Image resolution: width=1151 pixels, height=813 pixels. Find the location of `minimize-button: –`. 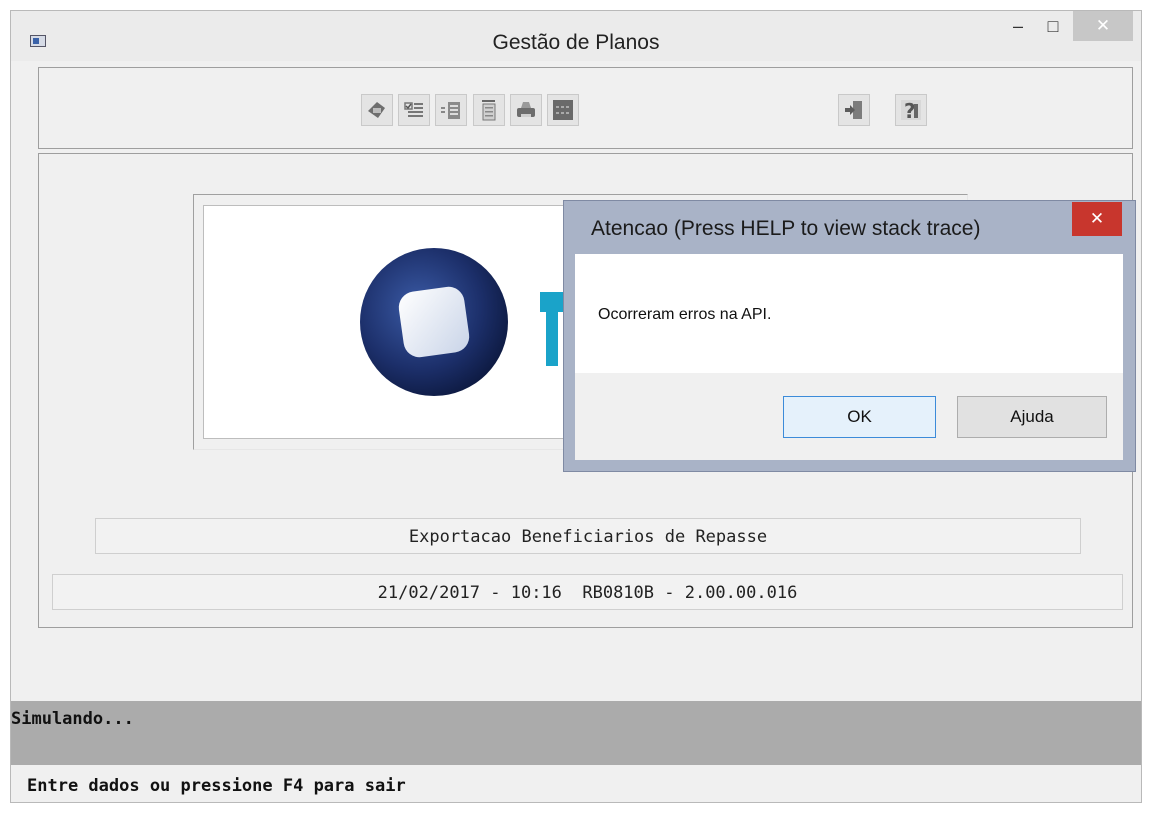

minimize-button: – is located at coordinates (1018, 26).